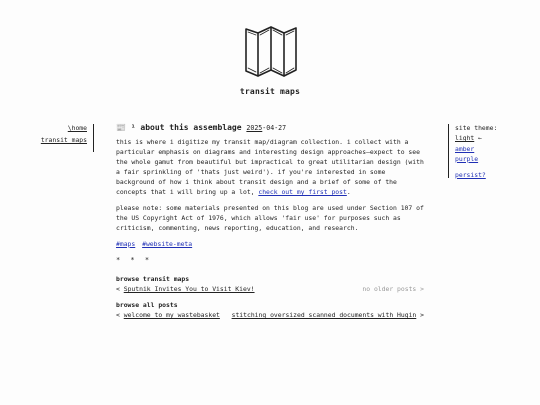  Describe the element at coordinates (153, 279) in the screenshot. I see `browse-transit-heading: browse transit maps` at that location.